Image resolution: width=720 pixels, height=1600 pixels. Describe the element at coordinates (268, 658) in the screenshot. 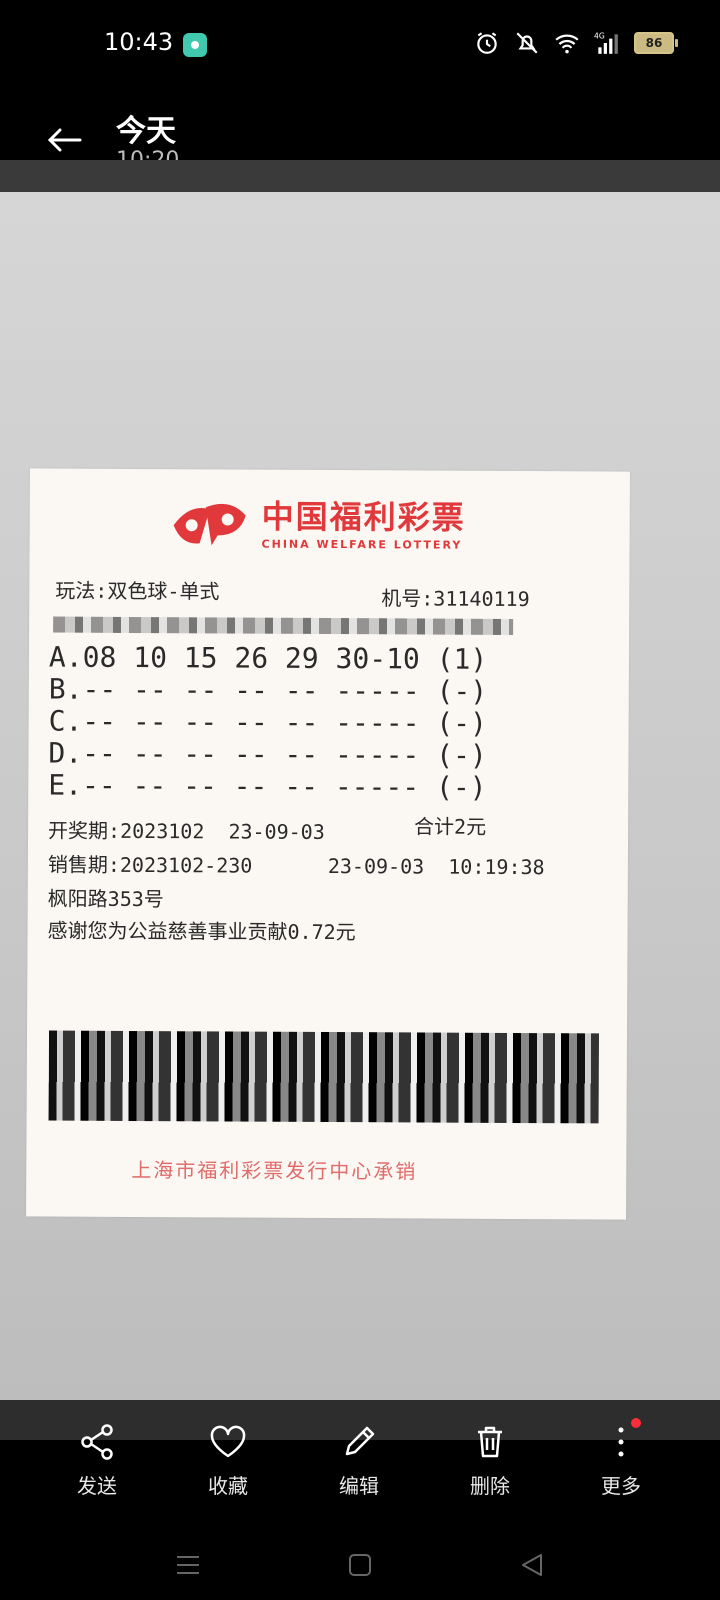

I see `ticket-line-a: A.08 10 15 26 29 30-10 (1)` at that location.